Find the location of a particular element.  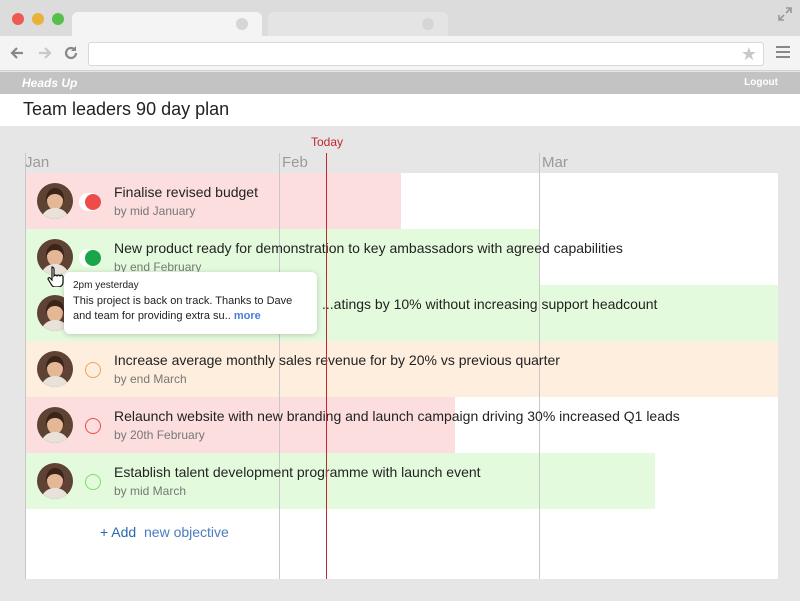

month-label: Feb is located at coordinates (295, 162).